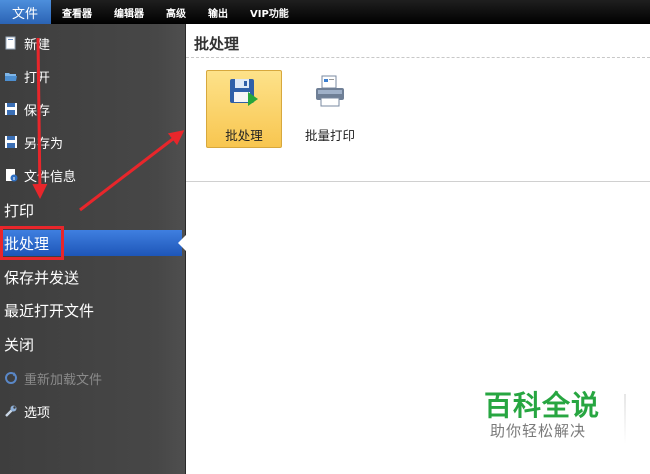 The image size is (650, 474). What do you see at coordinates (93, 243) in the screenshot?
I see `sidebar-item-batch: 批处理` at bounding box center [93, 243].